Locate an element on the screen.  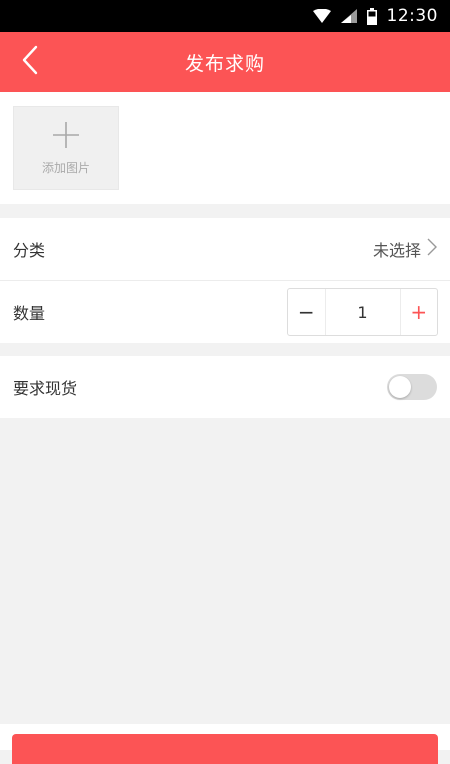
category-value: 未选择 is located at coordinates (396, 250).